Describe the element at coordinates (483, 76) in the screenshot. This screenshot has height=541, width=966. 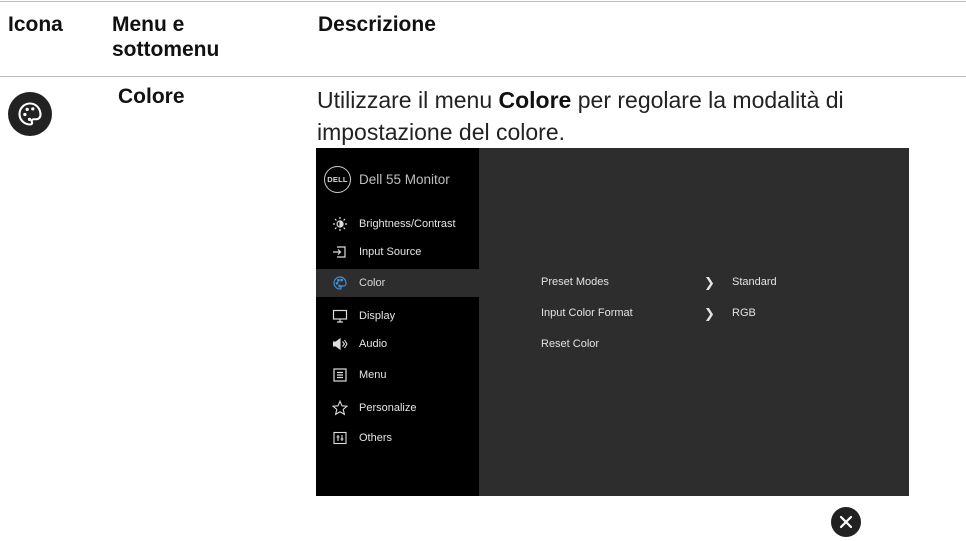
I see `header-bottom-rule` at that location.